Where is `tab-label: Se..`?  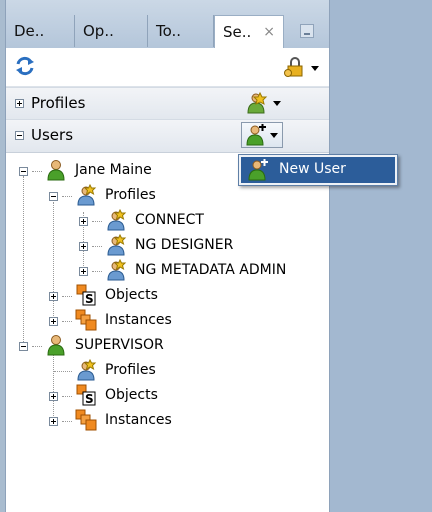
tab-label: Se.. is located at coordinates (237, 32).